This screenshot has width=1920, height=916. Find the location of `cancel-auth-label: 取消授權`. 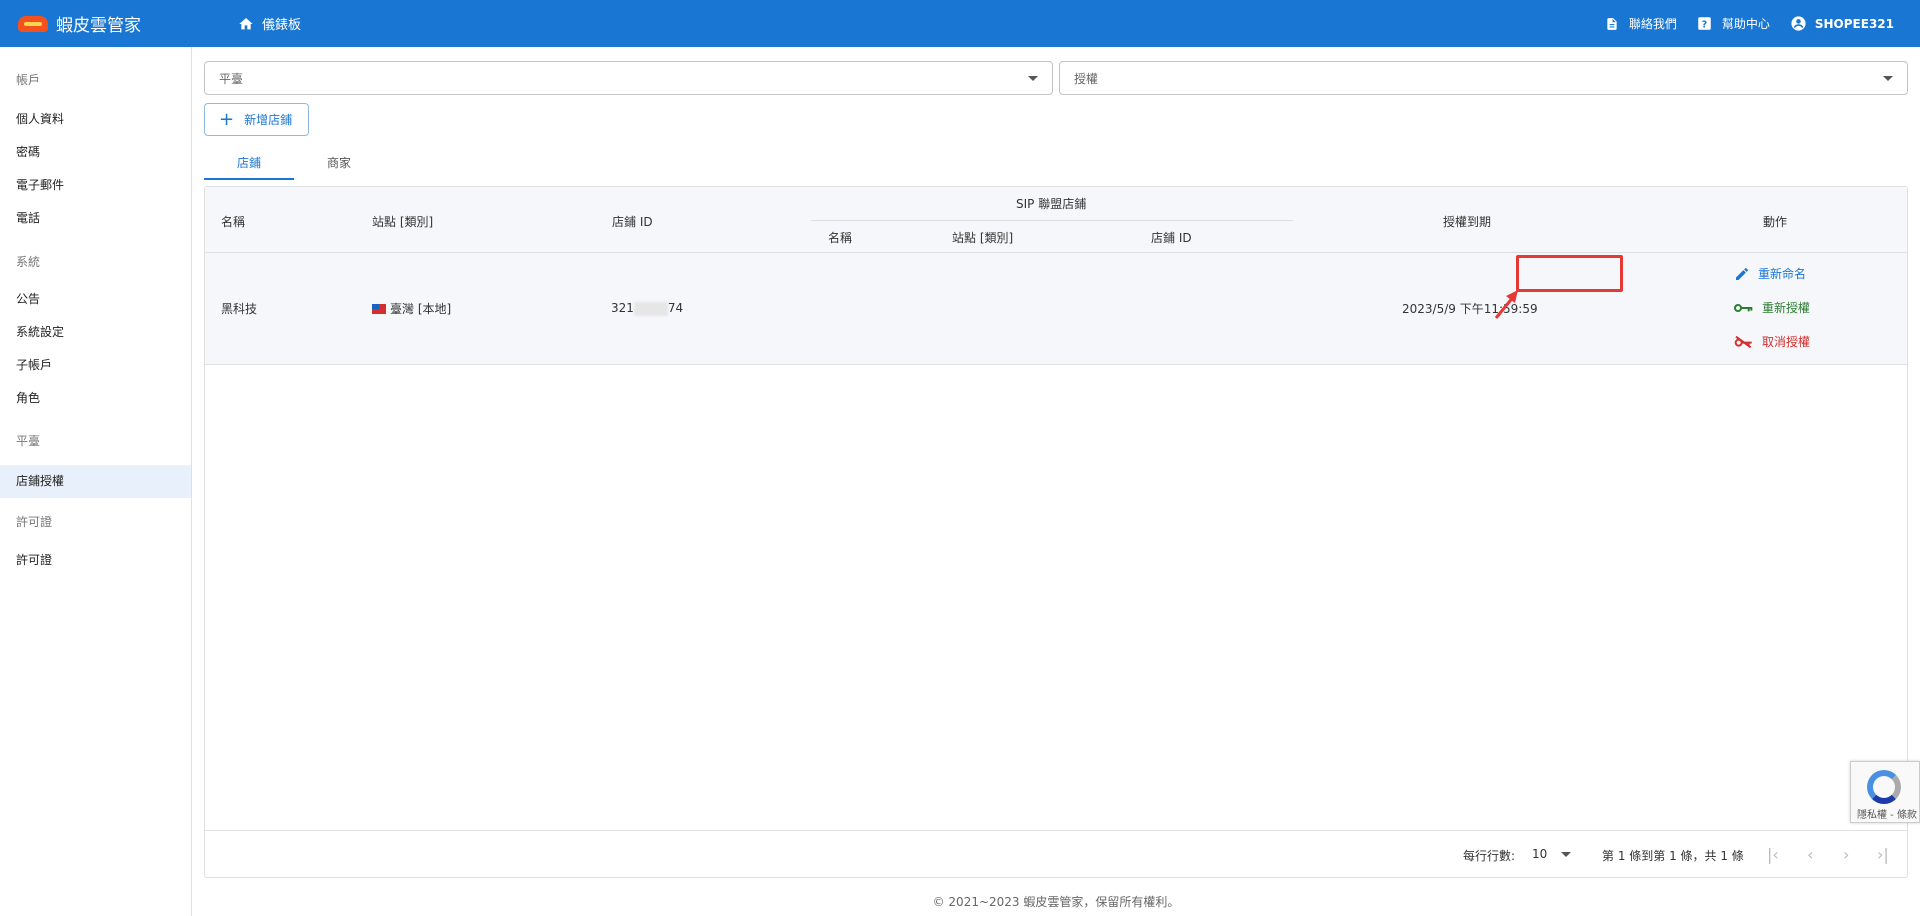

cancel-auth-label: 取消授權 is located at coordinates (1786, 342).